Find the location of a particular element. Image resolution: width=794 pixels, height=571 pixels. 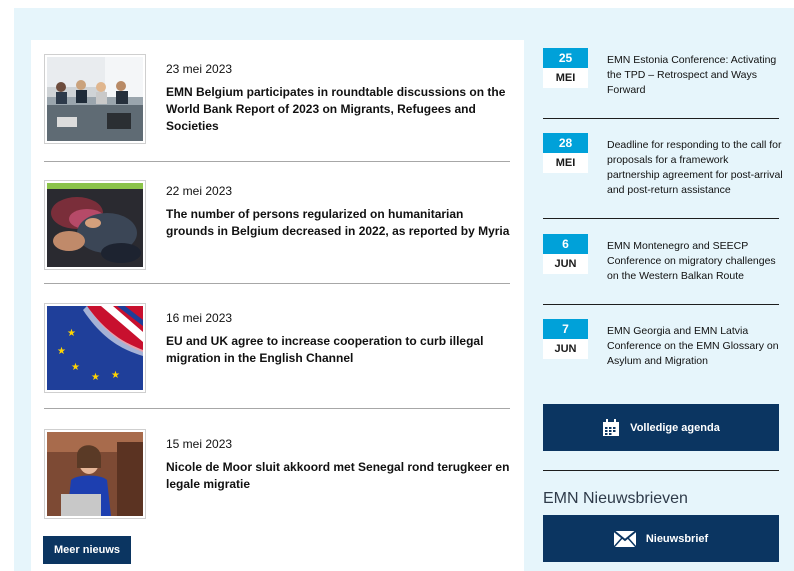

hands-fabric-photo is located at coordinates (95, 225).